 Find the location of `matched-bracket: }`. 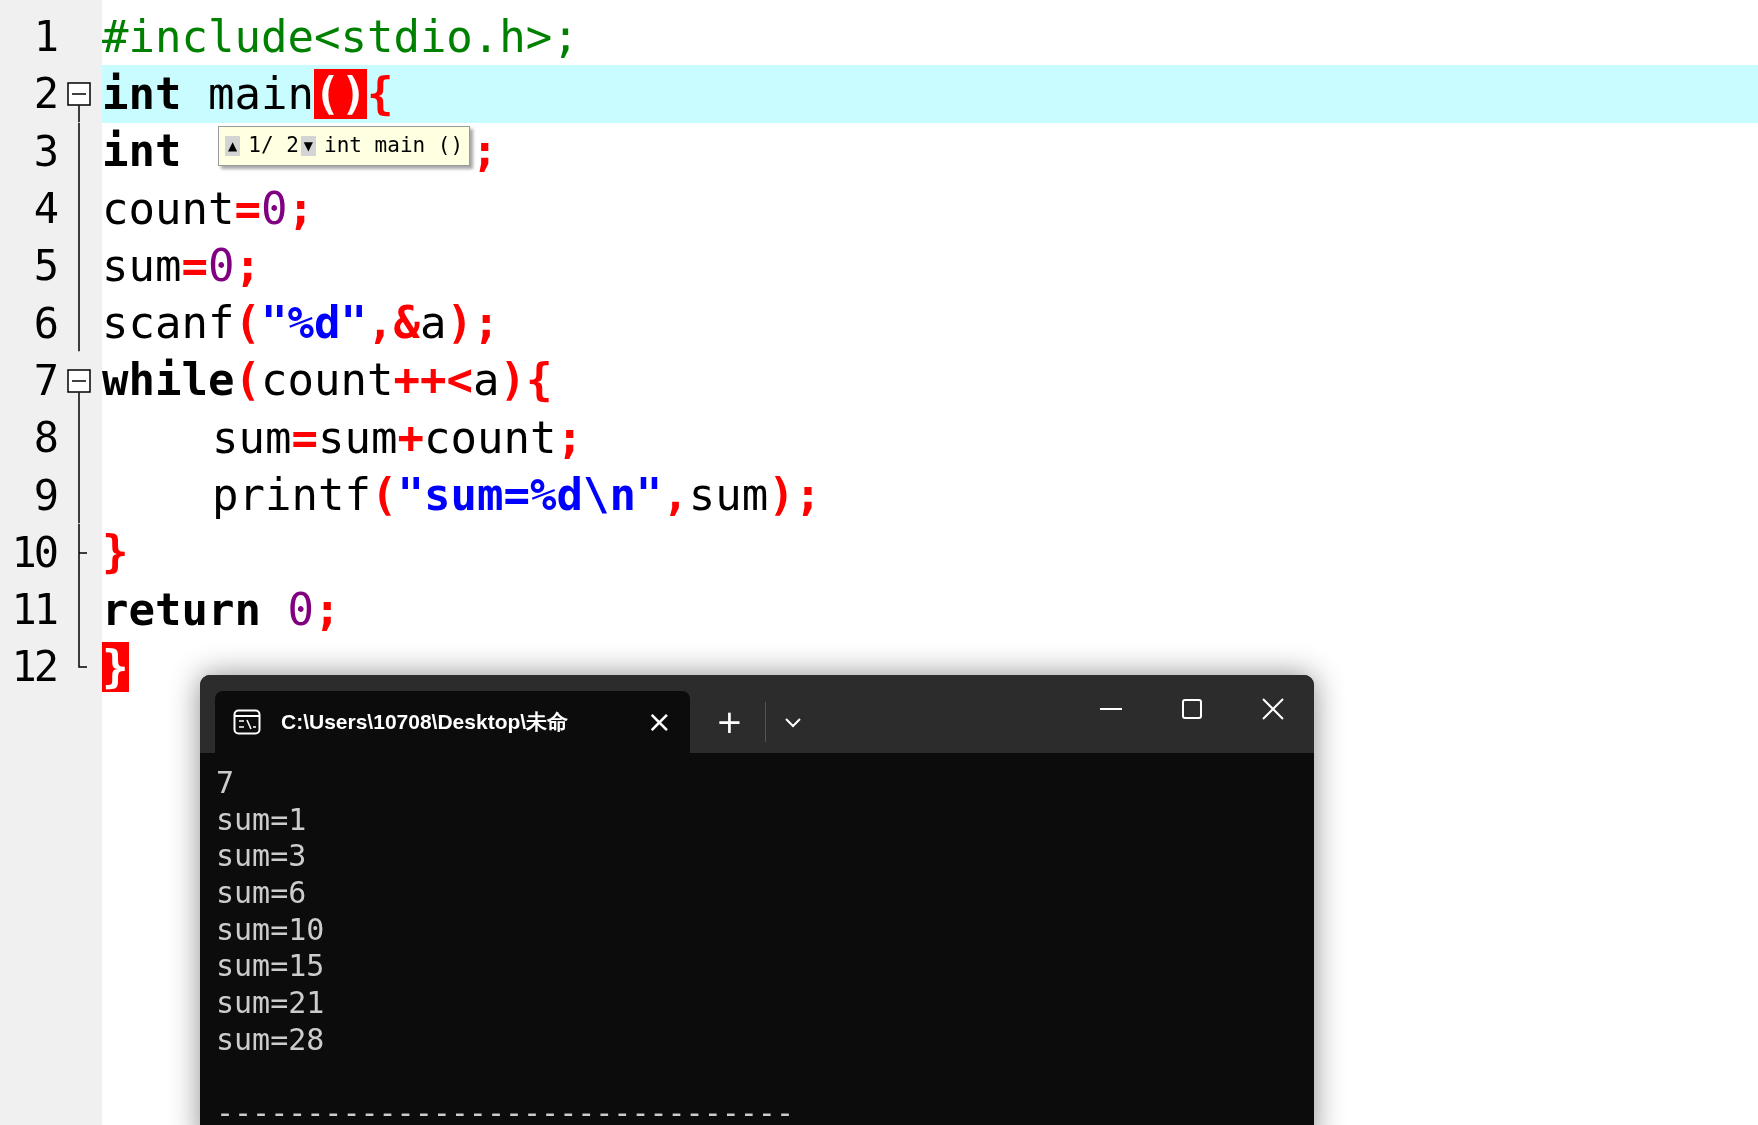

matched-bracket: } is located at coordinates (115, 666).